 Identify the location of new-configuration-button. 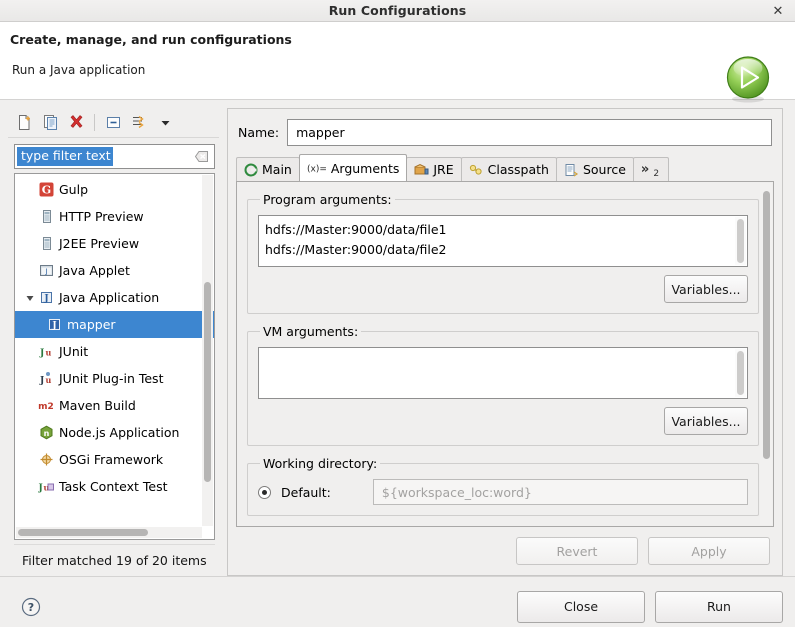
(24, 123).